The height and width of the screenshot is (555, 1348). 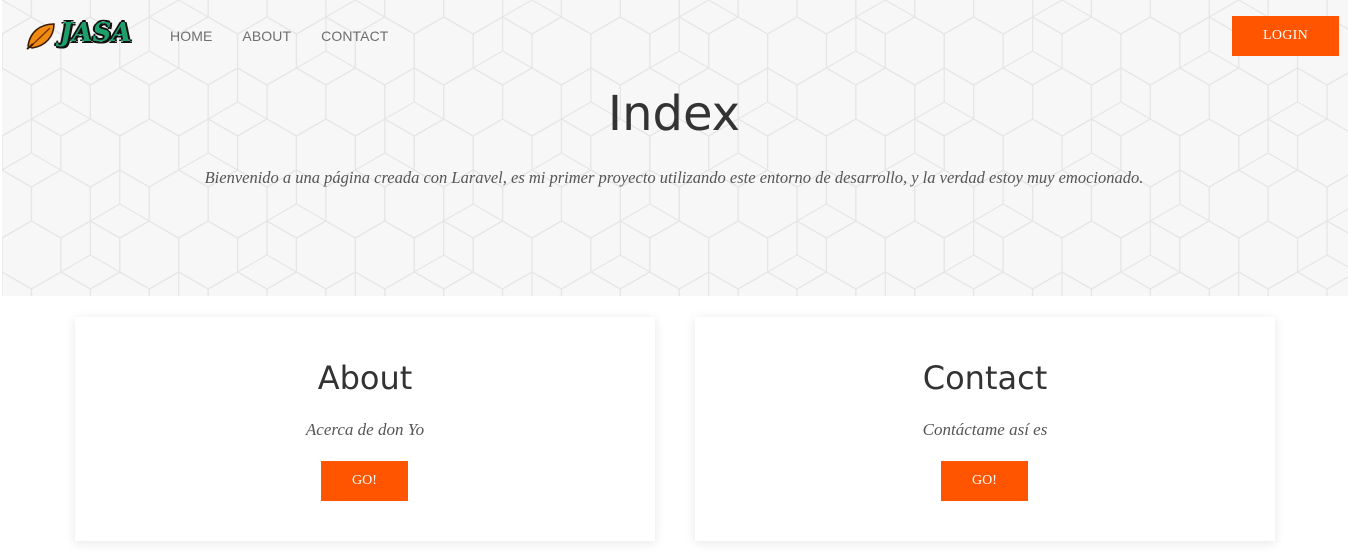 I want to click on contact-card-text: Contáctame así es, so click(x=985, y=429).